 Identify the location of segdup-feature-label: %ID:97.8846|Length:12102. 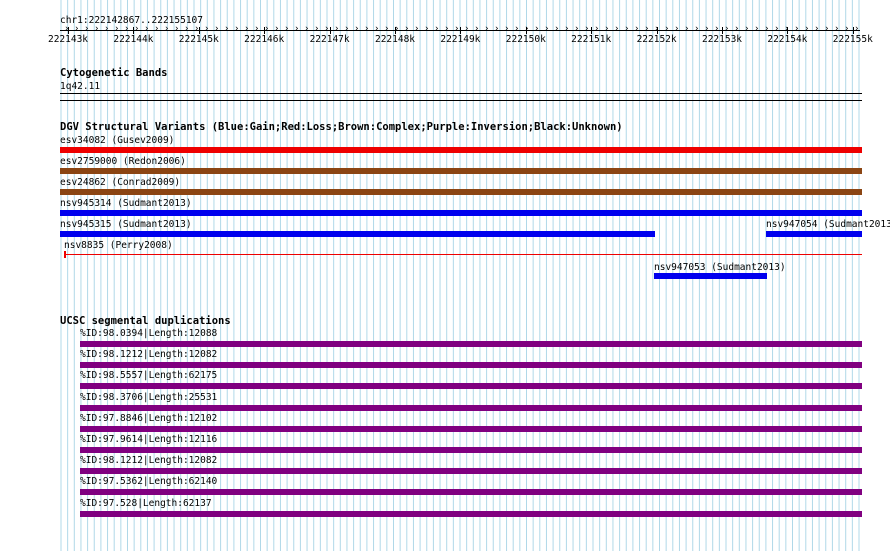
(148, 418).